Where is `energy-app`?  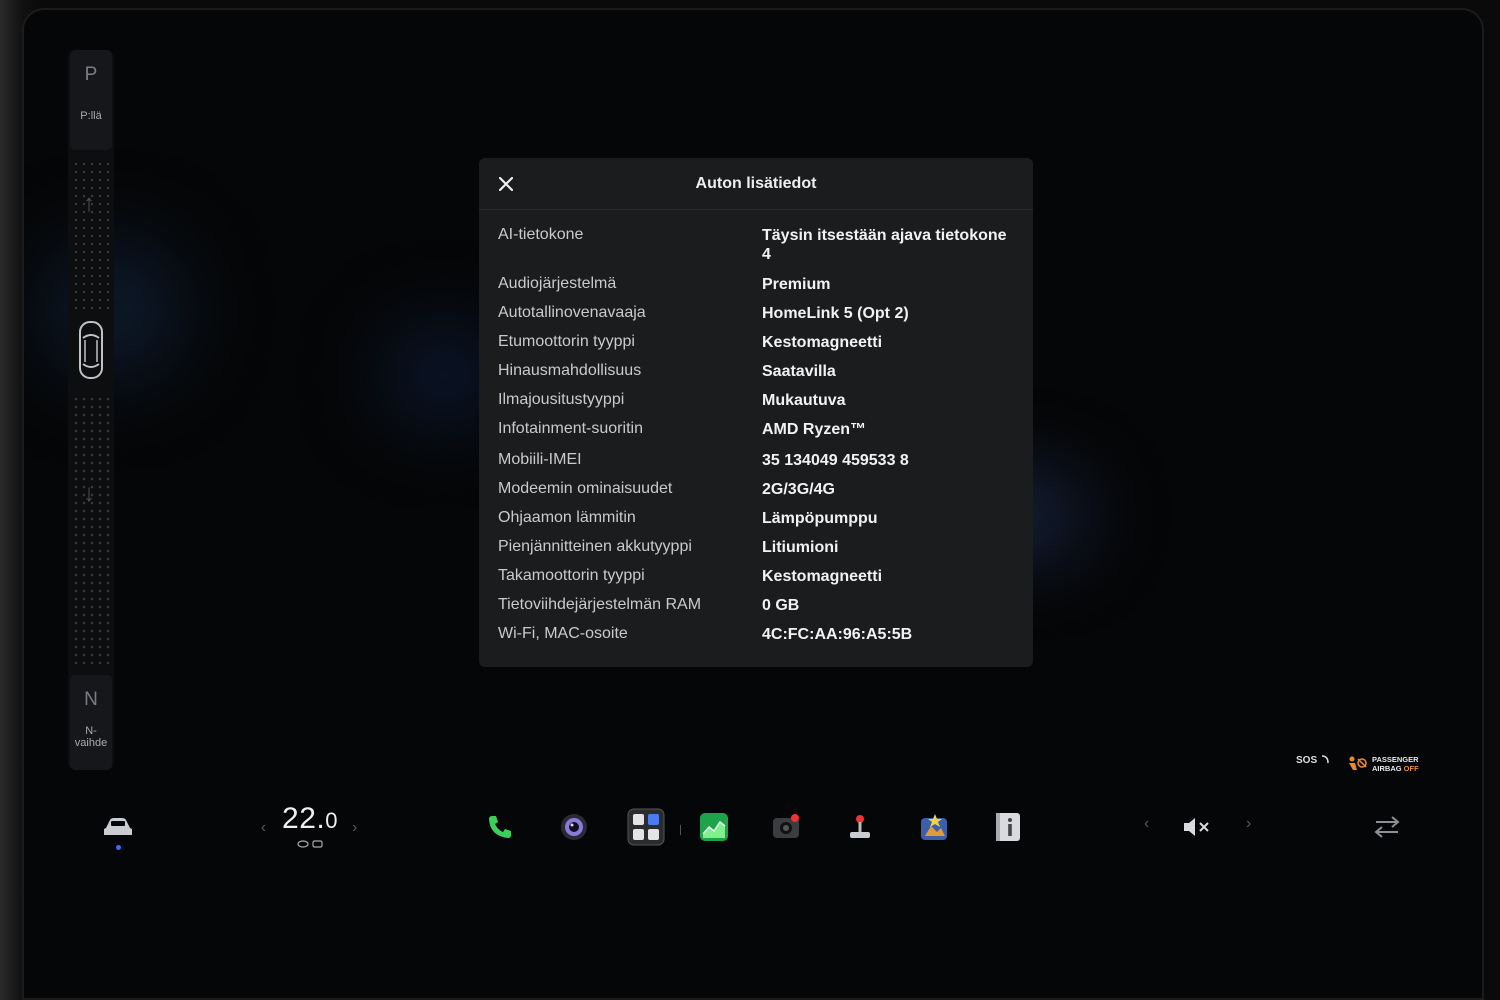 energy-app is located at coordinates (714, 827).